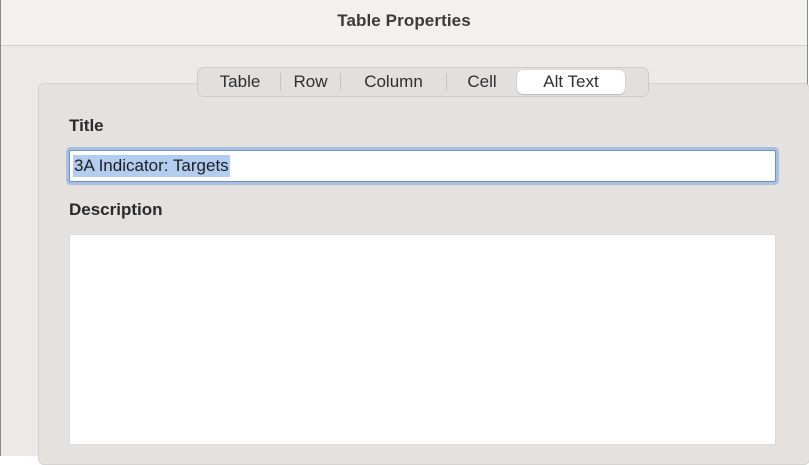  Describe the element at coordinates (86, 125) in the screenshot. I see `title-field-label: Title` at that location.